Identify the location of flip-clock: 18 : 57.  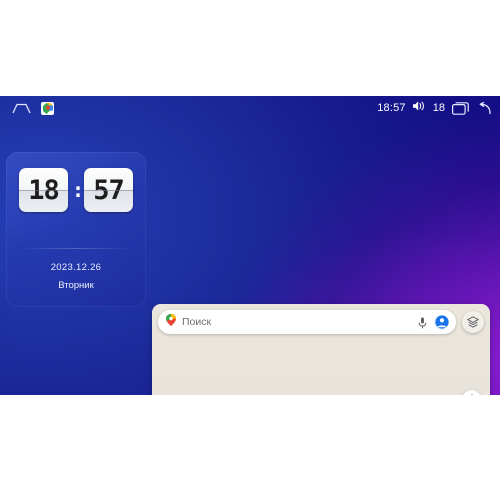
(76, 190).